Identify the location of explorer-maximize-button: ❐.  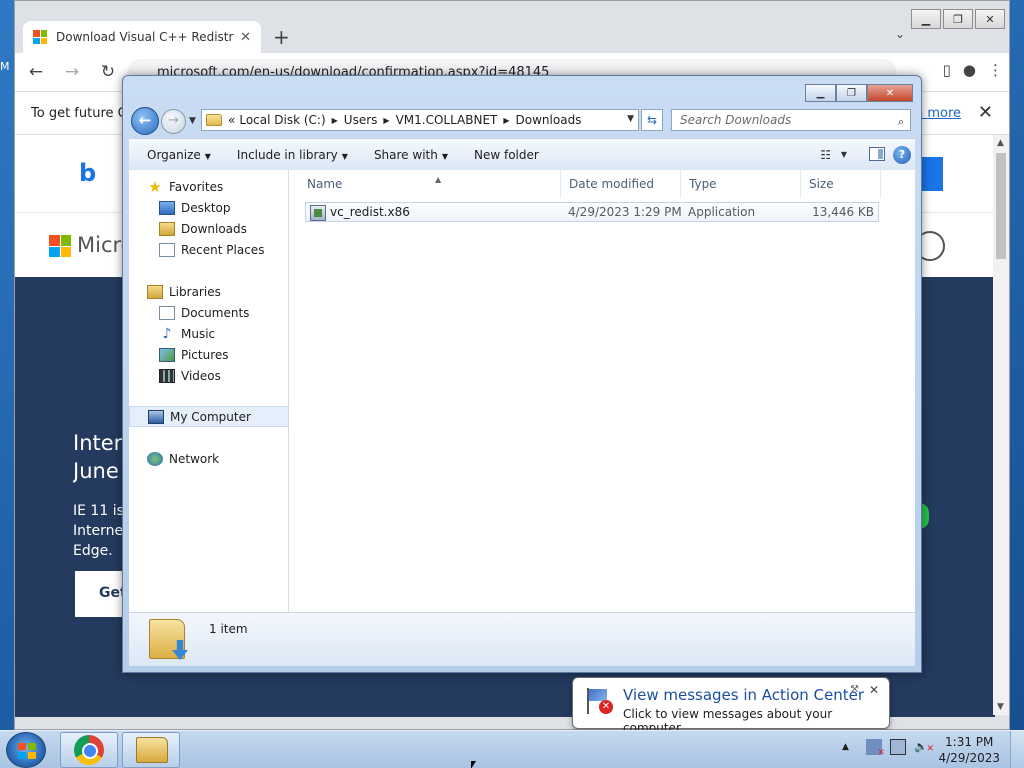
(851, 93).